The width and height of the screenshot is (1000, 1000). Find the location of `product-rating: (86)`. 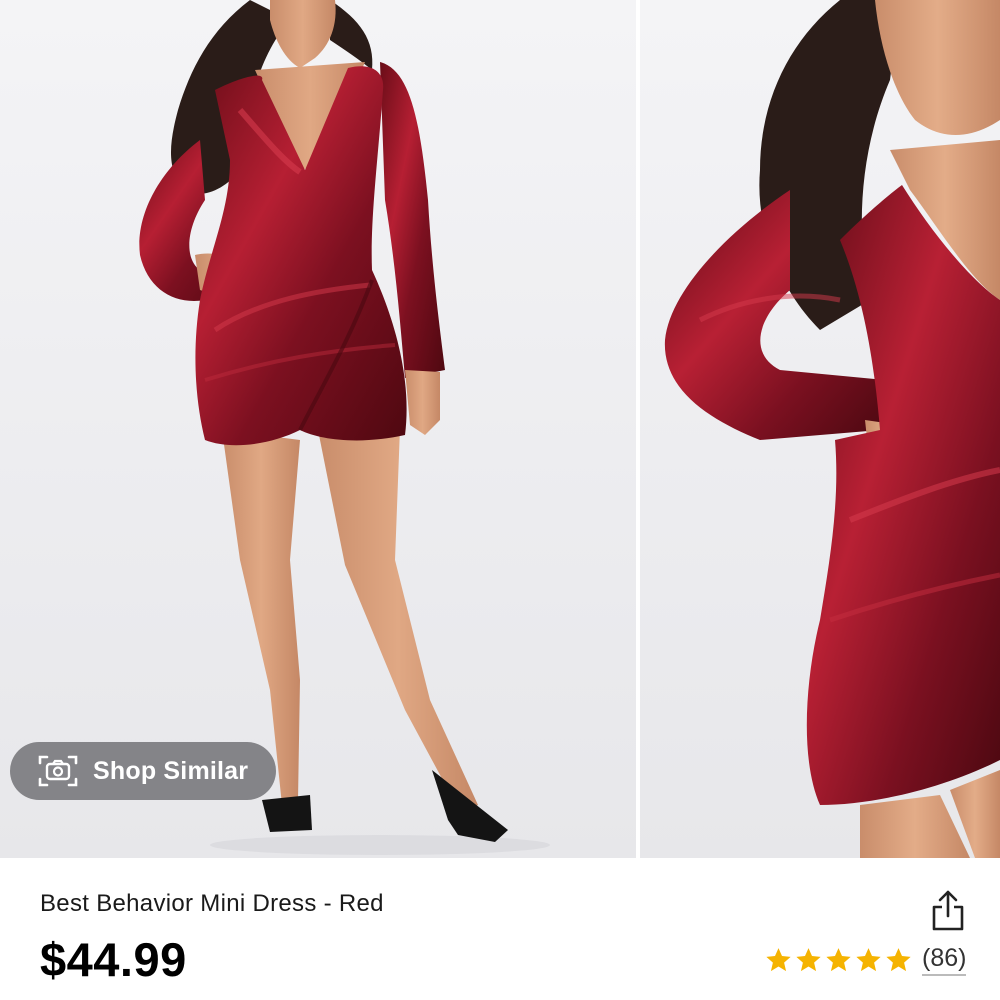

product-rating: (86) is located at coordinates (865, 960).